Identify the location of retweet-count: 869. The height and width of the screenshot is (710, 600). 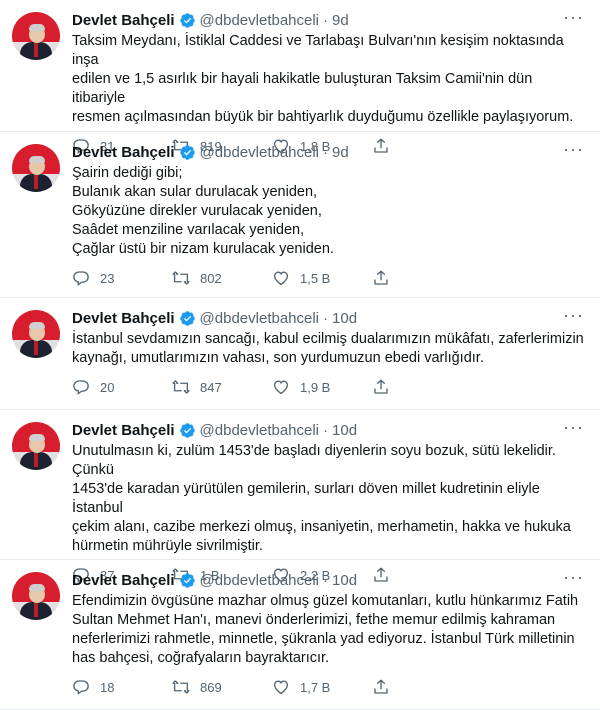
(211, 687).